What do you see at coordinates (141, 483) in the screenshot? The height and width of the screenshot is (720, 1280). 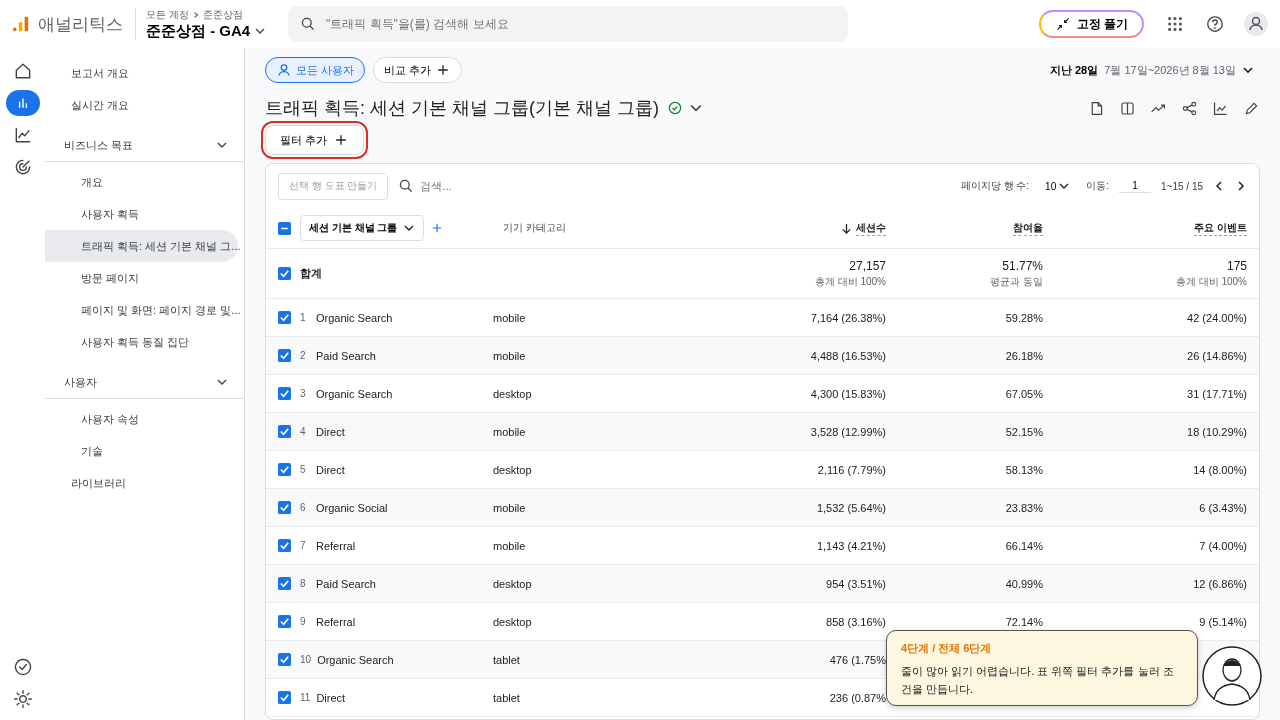 I see `sidebar-item: 라이브러리` at bounding box center [141, 483].